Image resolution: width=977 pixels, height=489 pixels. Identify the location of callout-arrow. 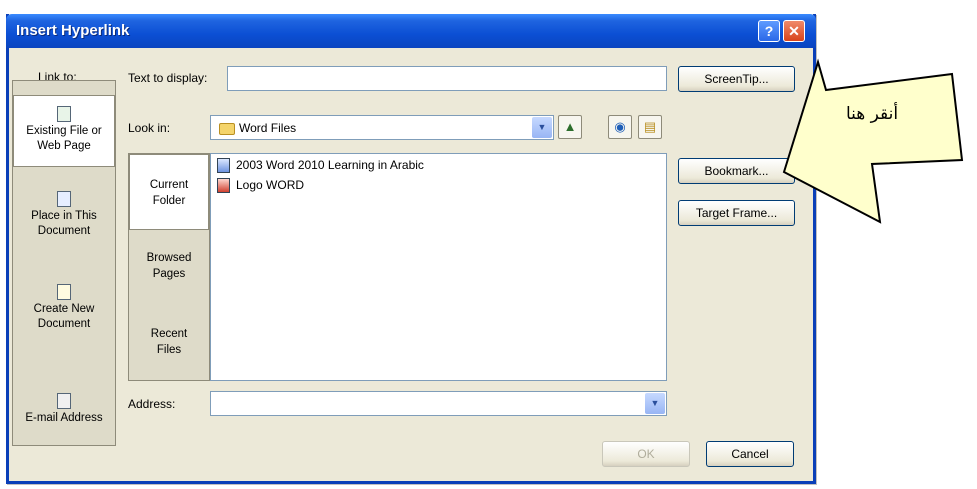
(873, 141).